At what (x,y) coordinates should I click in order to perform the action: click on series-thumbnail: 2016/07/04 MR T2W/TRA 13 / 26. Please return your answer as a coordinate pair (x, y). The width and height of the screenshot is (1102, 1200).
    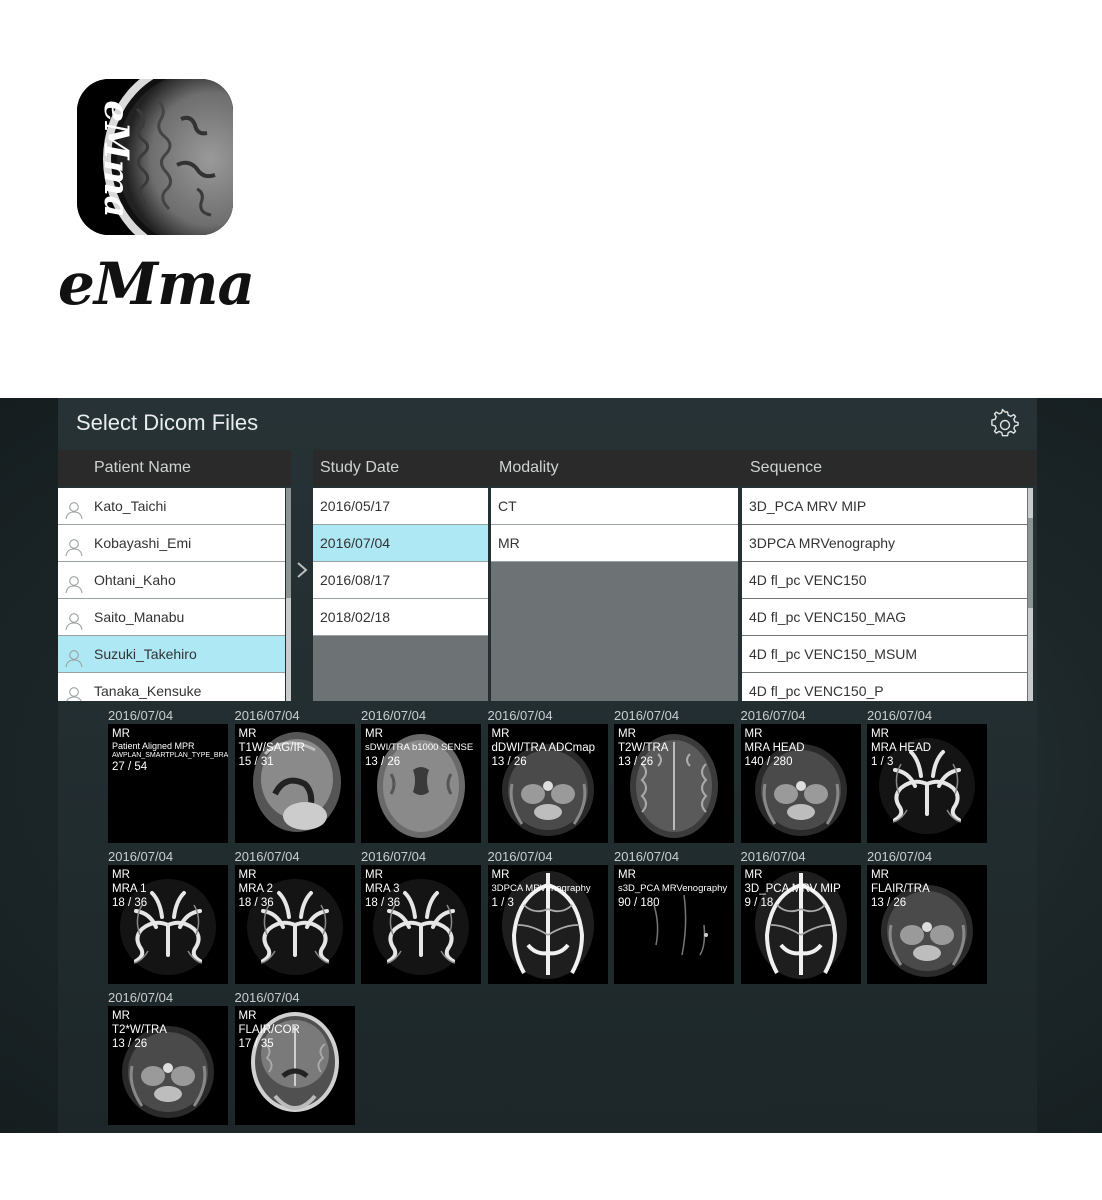
    Looking at the image, I should click on (674, 778).